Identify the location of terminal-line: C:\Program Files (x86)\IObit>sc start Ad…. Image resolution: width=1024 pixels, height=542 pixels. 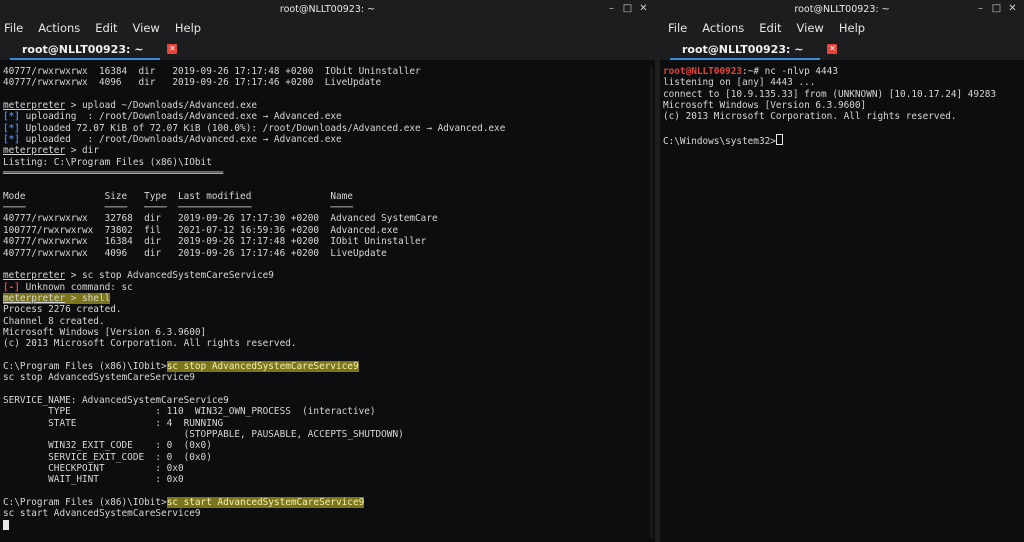
(184, 503).